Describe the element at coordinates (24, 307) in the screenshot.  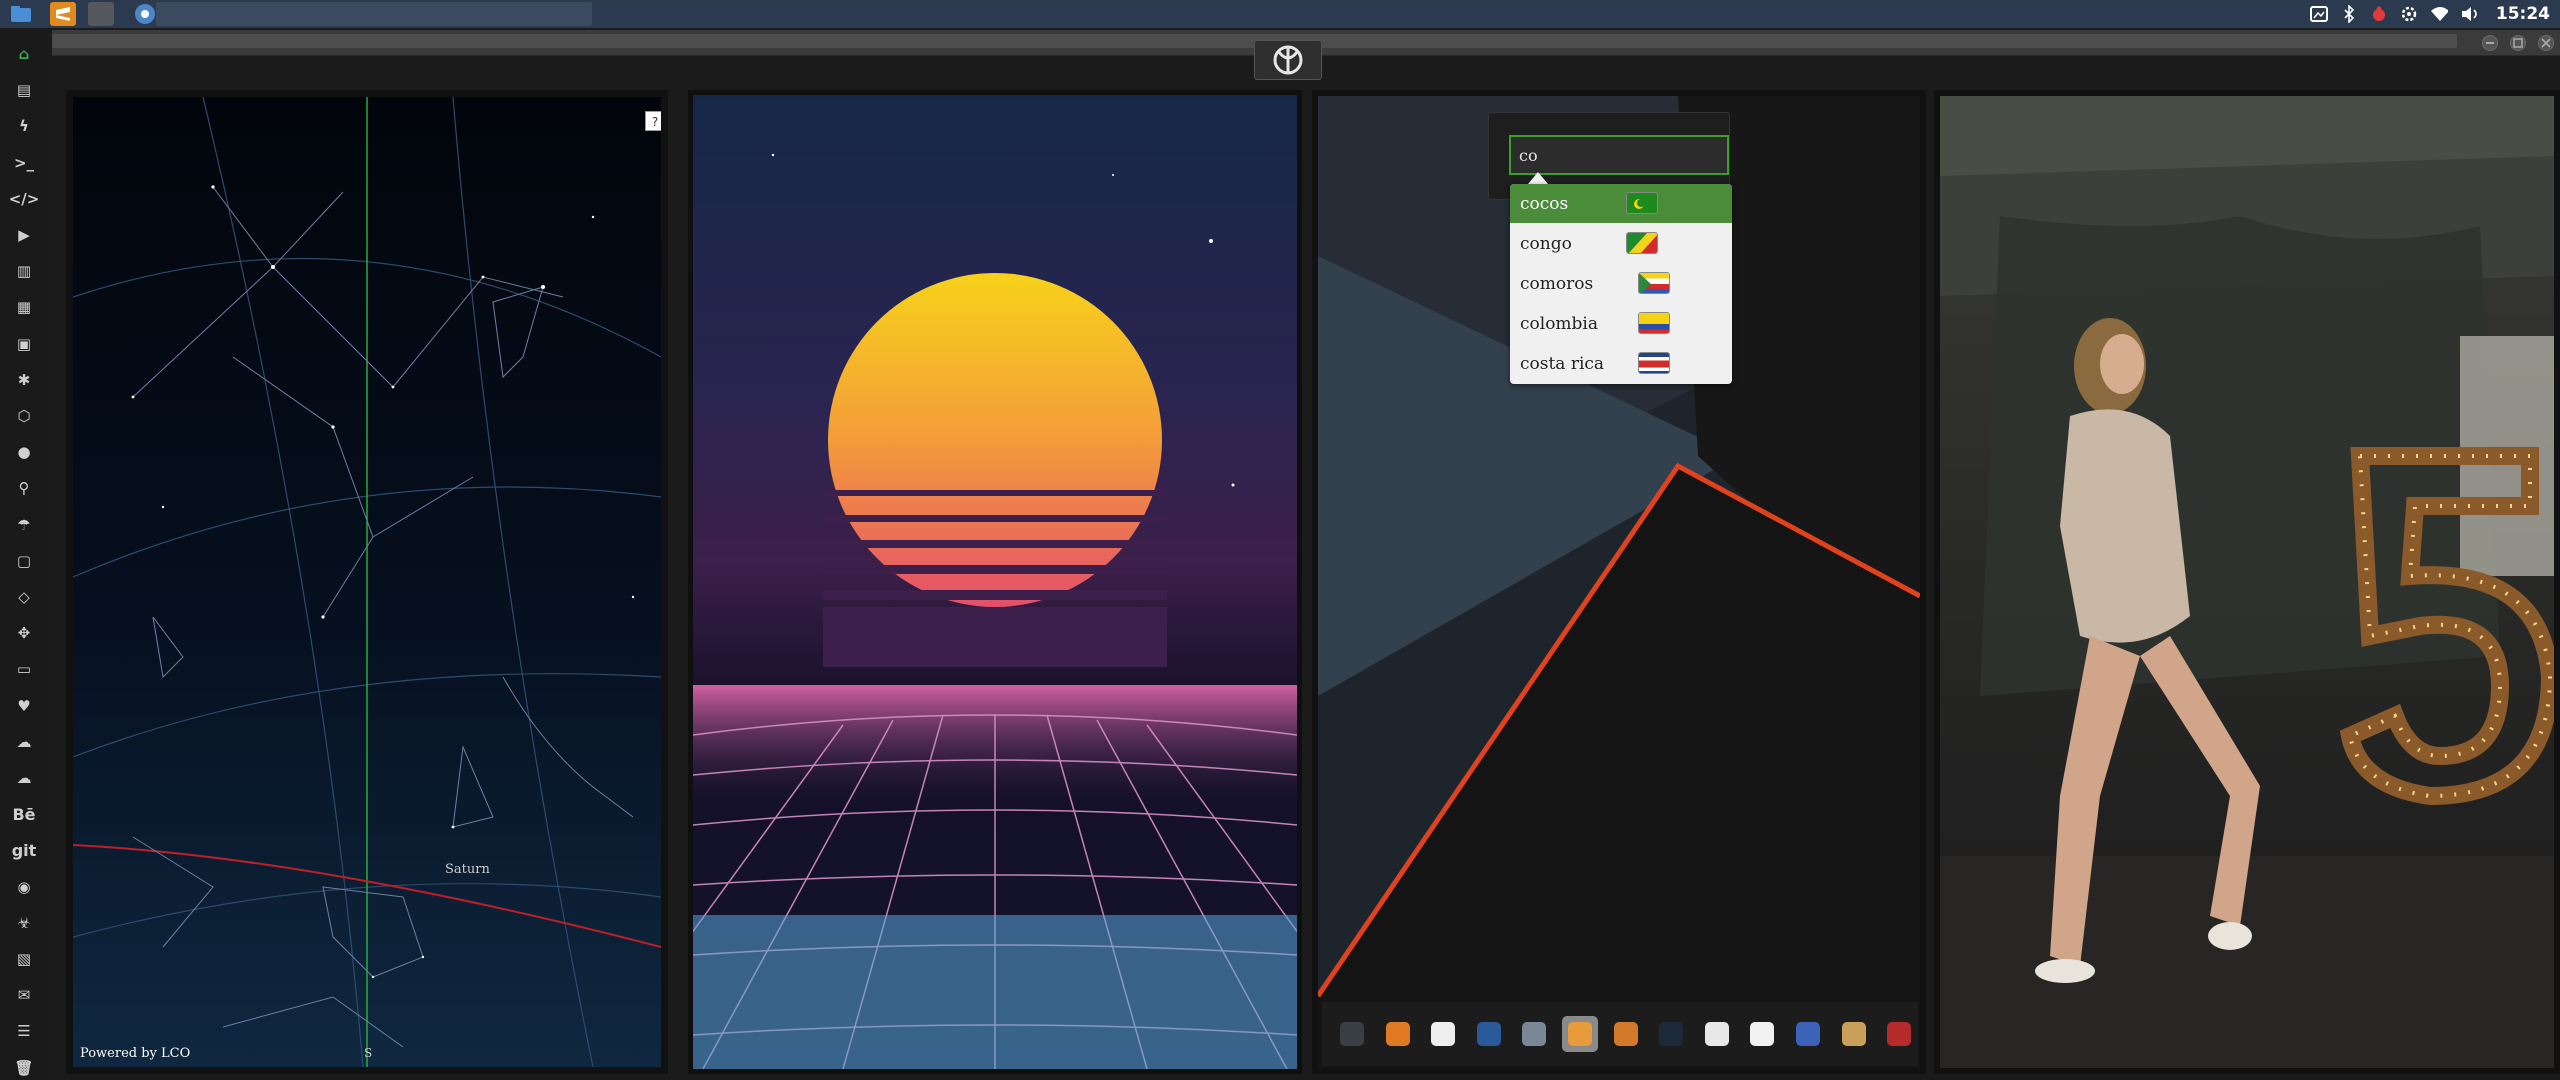
I see `image-icon: ▦` at that location.